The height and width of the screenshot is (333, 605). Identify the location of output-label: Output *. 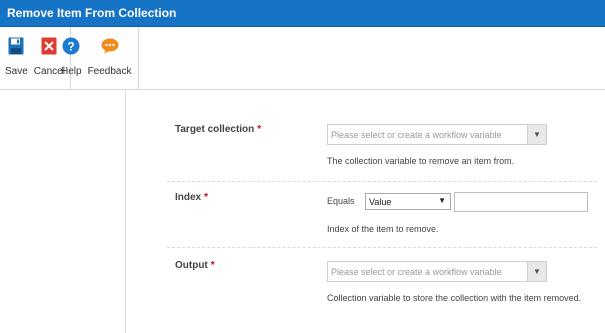
(195, 265).